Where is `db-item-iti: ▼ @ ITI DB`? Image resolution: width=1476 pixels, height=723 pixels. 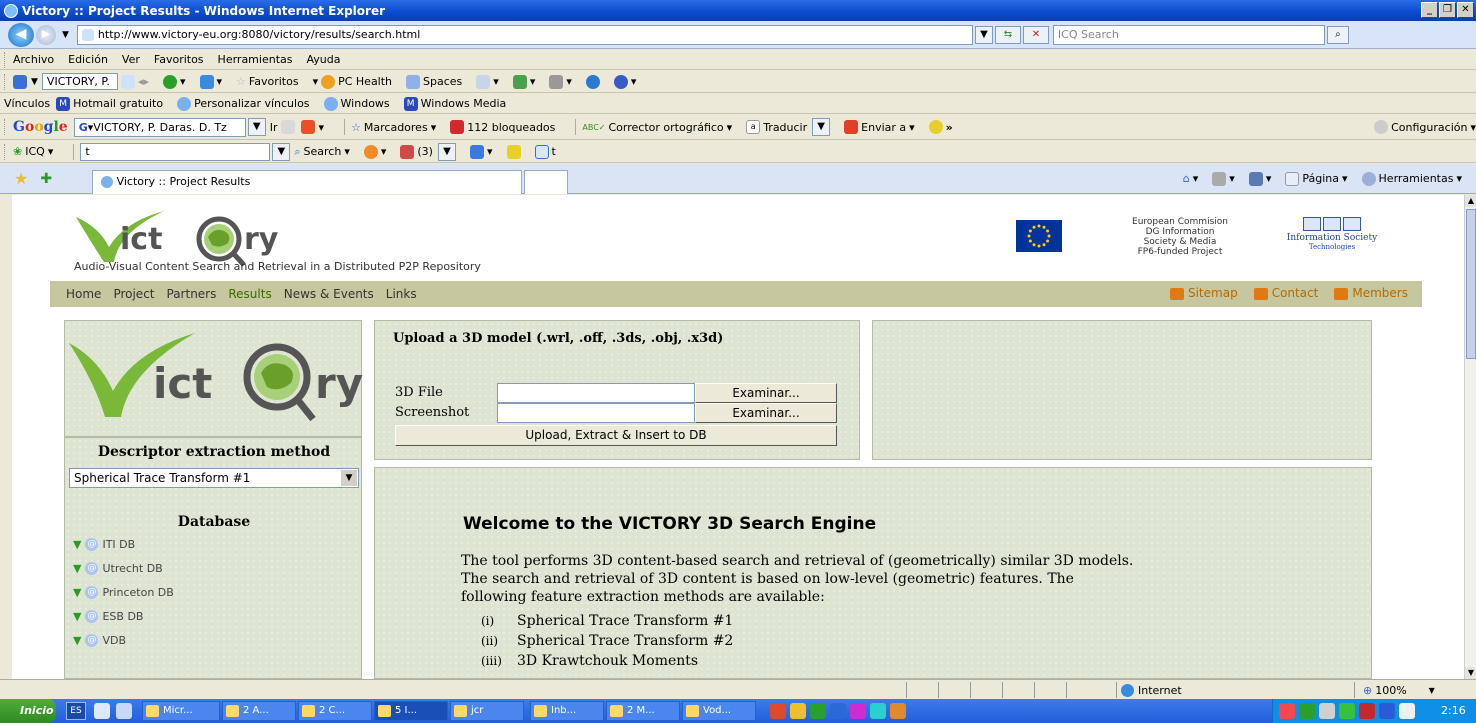 db-item-iti: ▼ @ ITI DB is located at coordinates (104, 544).